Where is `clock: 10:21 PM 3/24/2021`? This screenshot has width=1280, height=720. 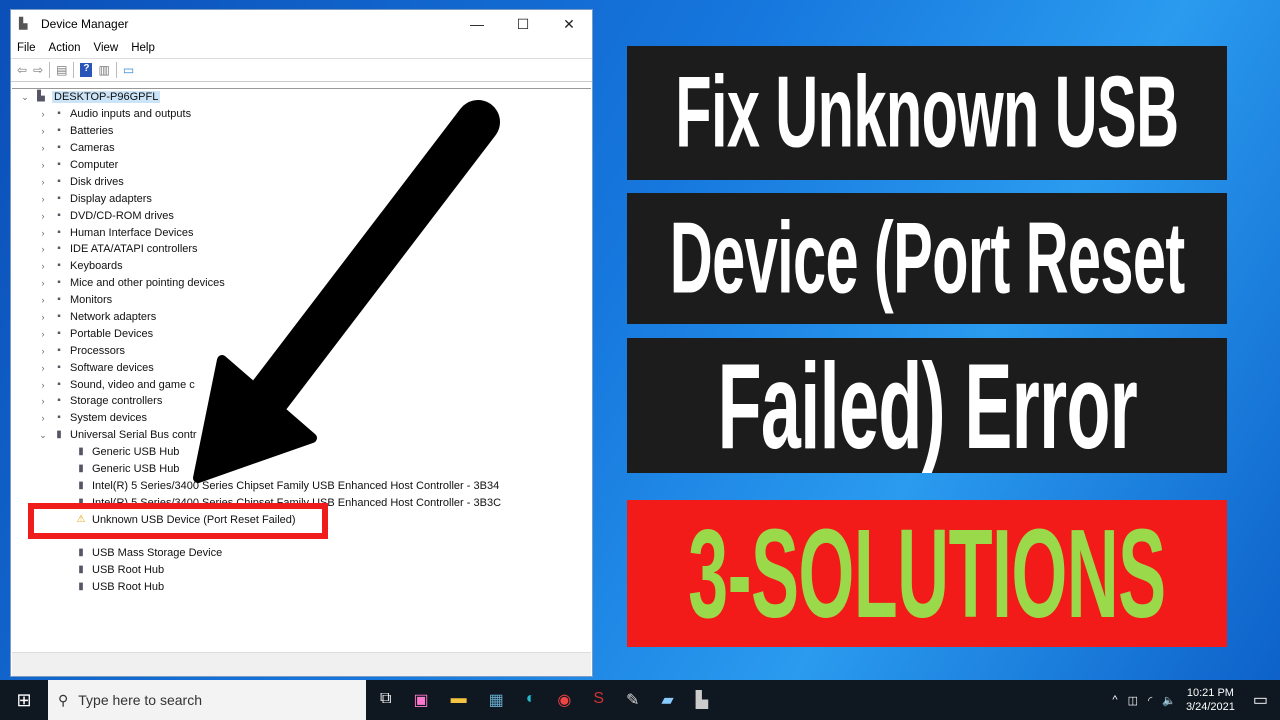
clock: 10:21 PM 3/24/2021 is located at coordinates (1210, 700).